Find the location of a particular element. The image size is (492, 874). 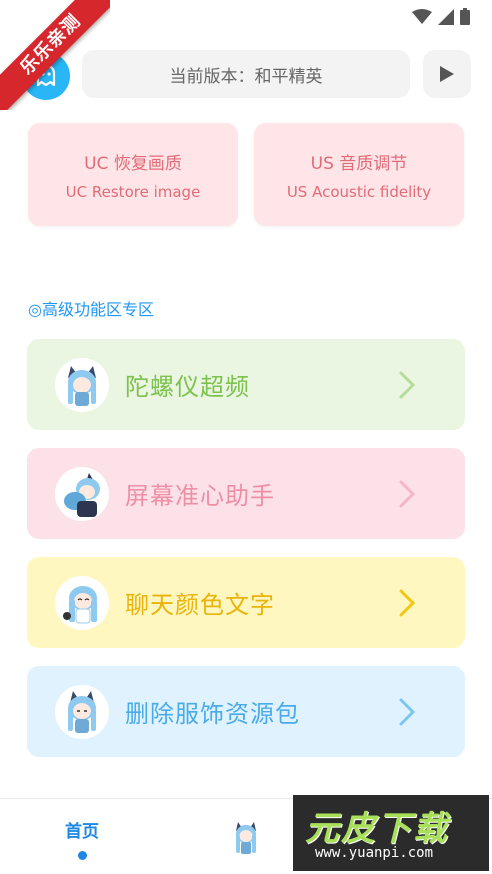

watermark-brand: 元皮下载 is located at coordinates (377, 829).